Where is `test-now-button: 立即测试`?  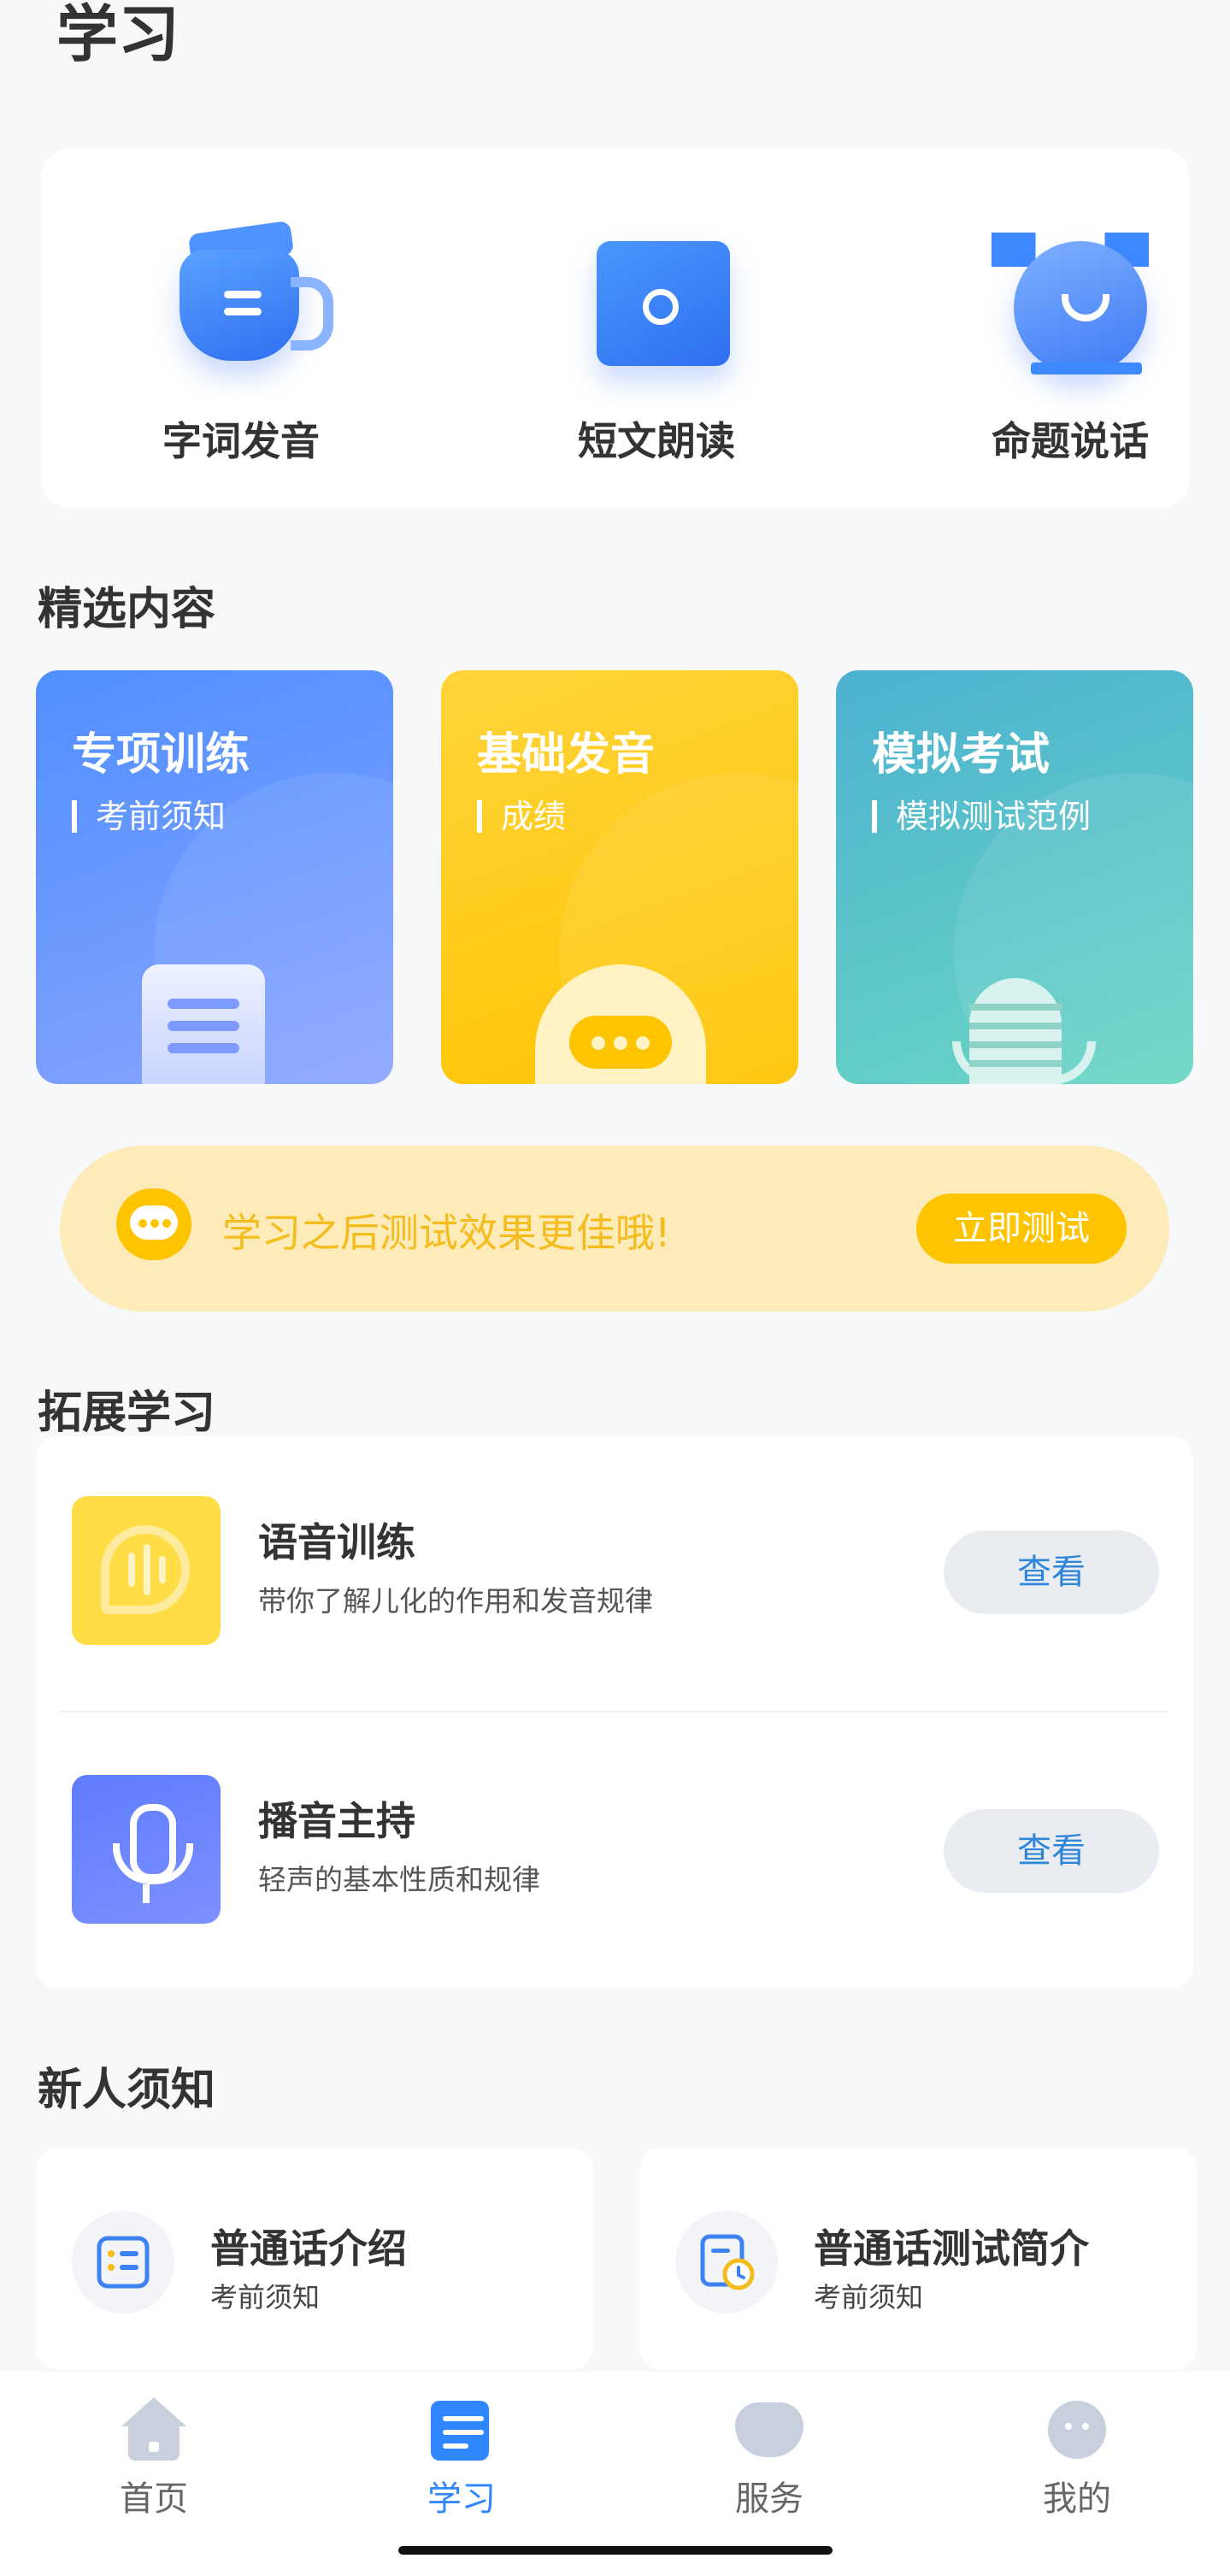 test-now-button: 立即测试 is located at coordinates (1021, 1229).